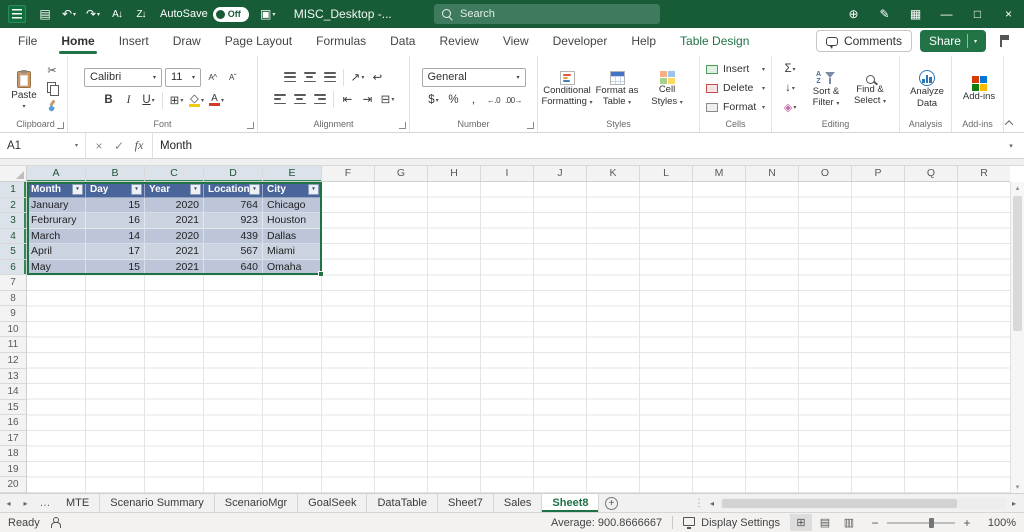 This screenshot has width=1024, height=532. What do you see at coordinates (735, 69) in the screenshot?
I see `insert-button: Insert ▾` at bounding box center [735, 69].